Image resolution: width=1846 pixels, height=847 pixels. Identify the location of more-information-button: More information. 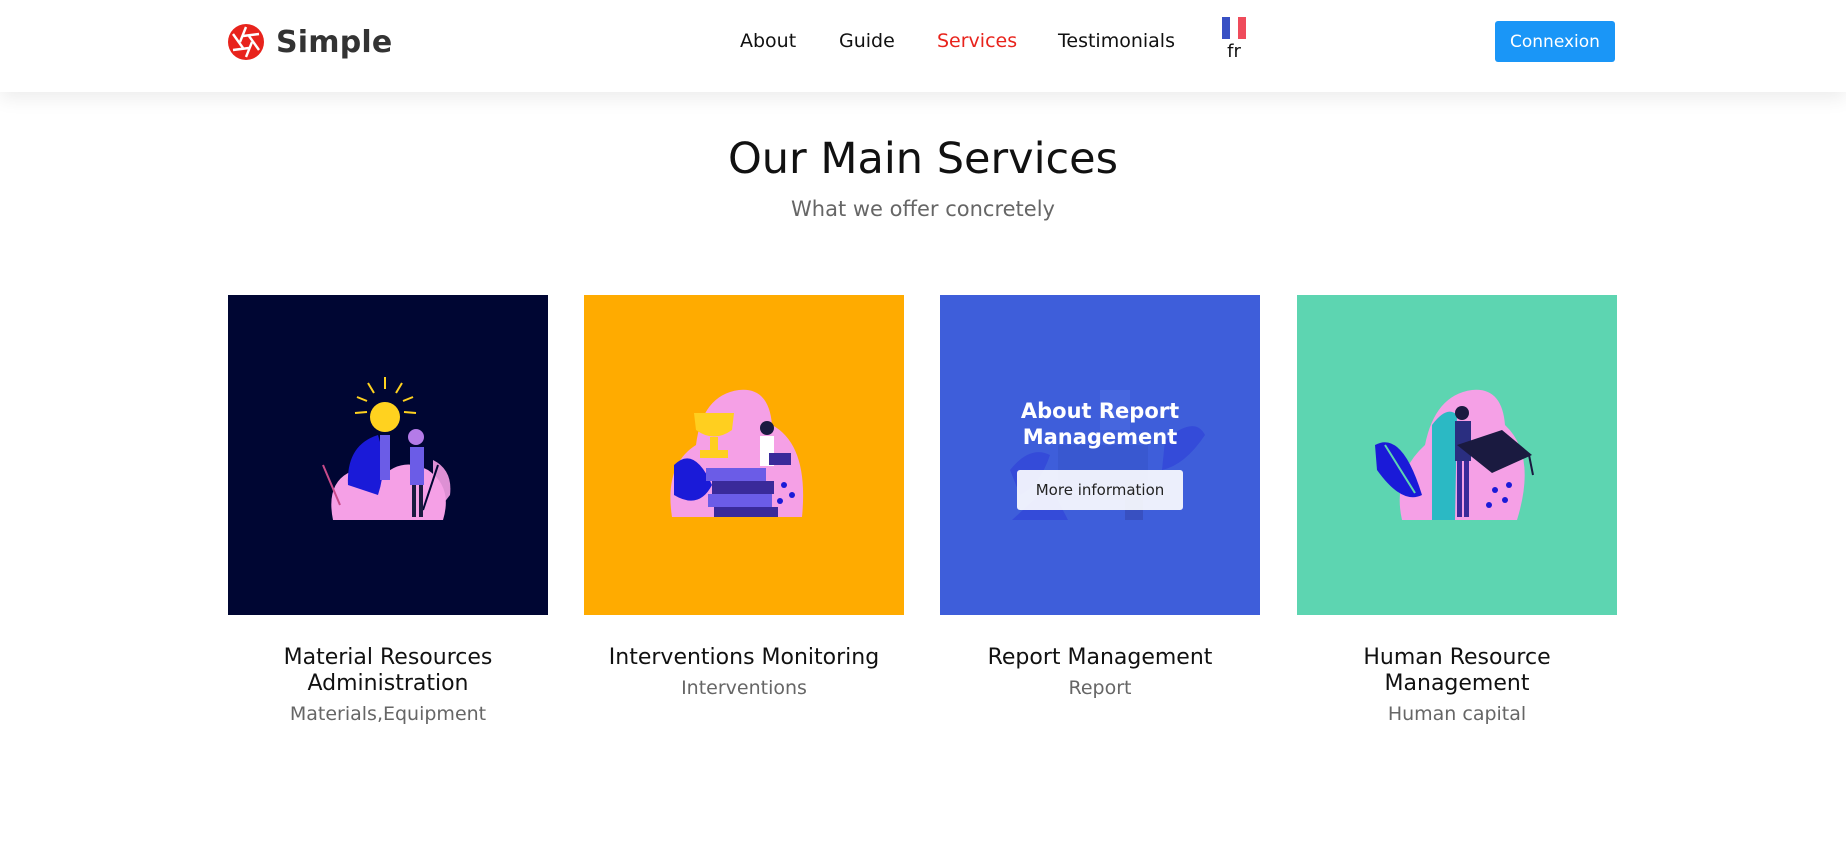
(1100, 490).